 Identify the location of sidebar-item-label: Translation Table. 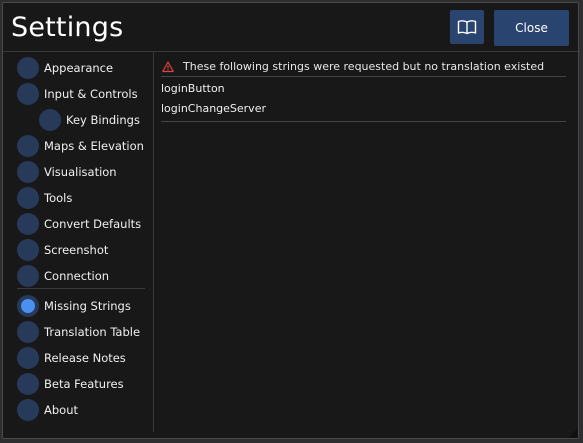
(92, 332).